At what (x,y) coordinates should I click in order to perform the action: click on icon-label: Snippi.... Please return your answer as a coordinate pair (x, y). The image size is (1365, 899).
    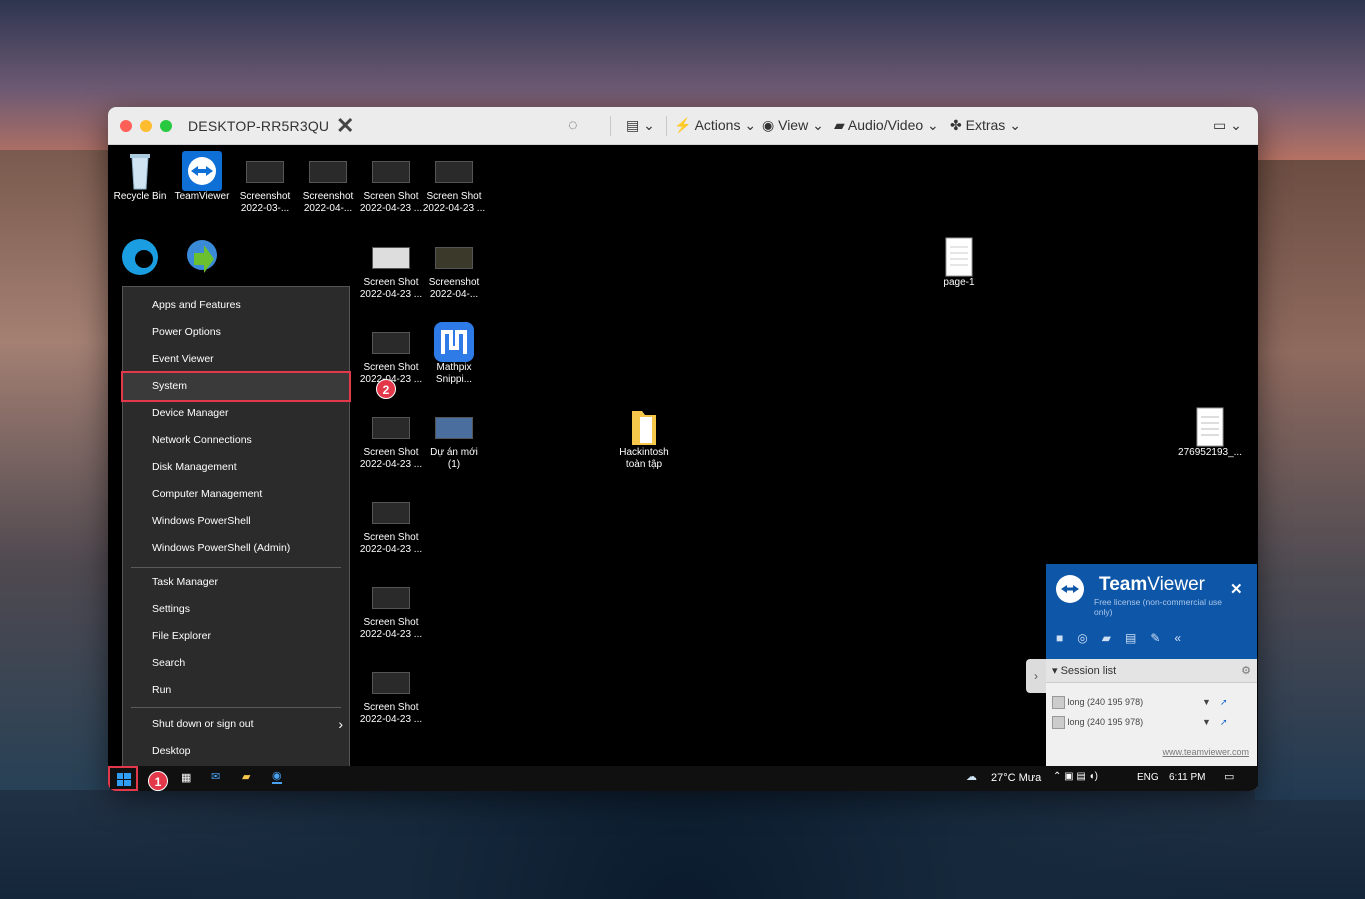
    Looking at the image, I should click on (454, 379).